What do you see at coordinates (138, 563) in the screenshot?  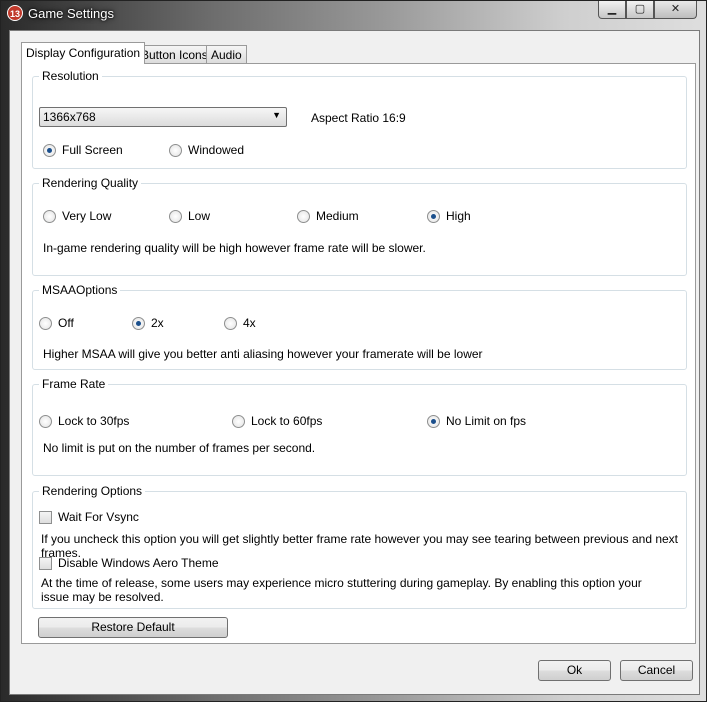 I see `checkbox-label: Disable Windows Aero Theme` at bounding box center [138, 563].